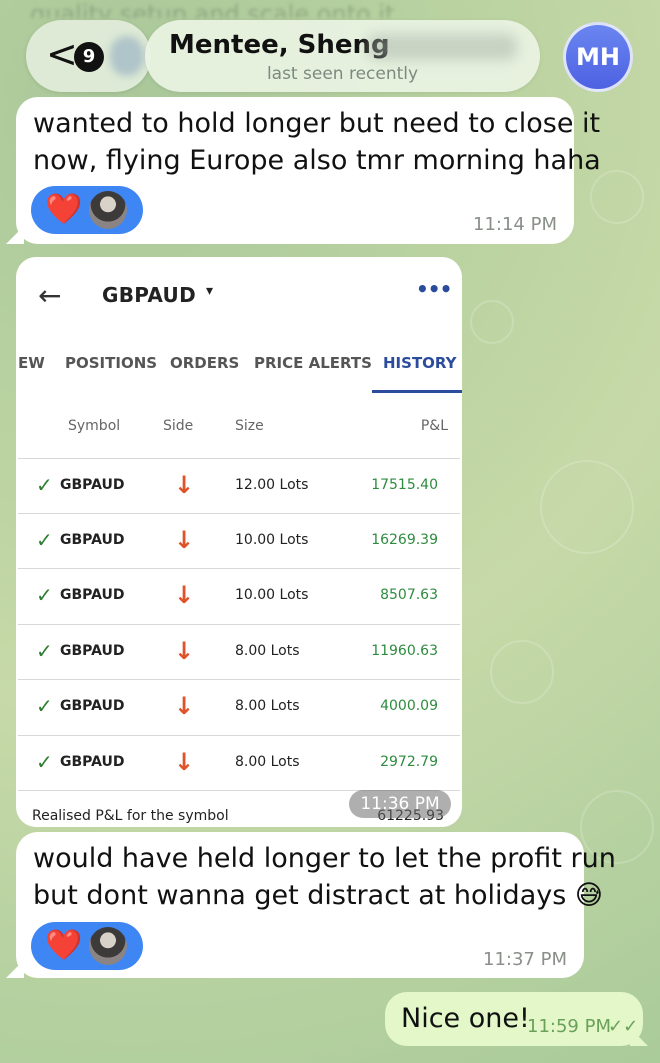 This screenshot has height=1063, width=660. I want to click on table-row: ✓ GBPAUD ↓ 12.00 Lots 17515.40, so click(239, 485).